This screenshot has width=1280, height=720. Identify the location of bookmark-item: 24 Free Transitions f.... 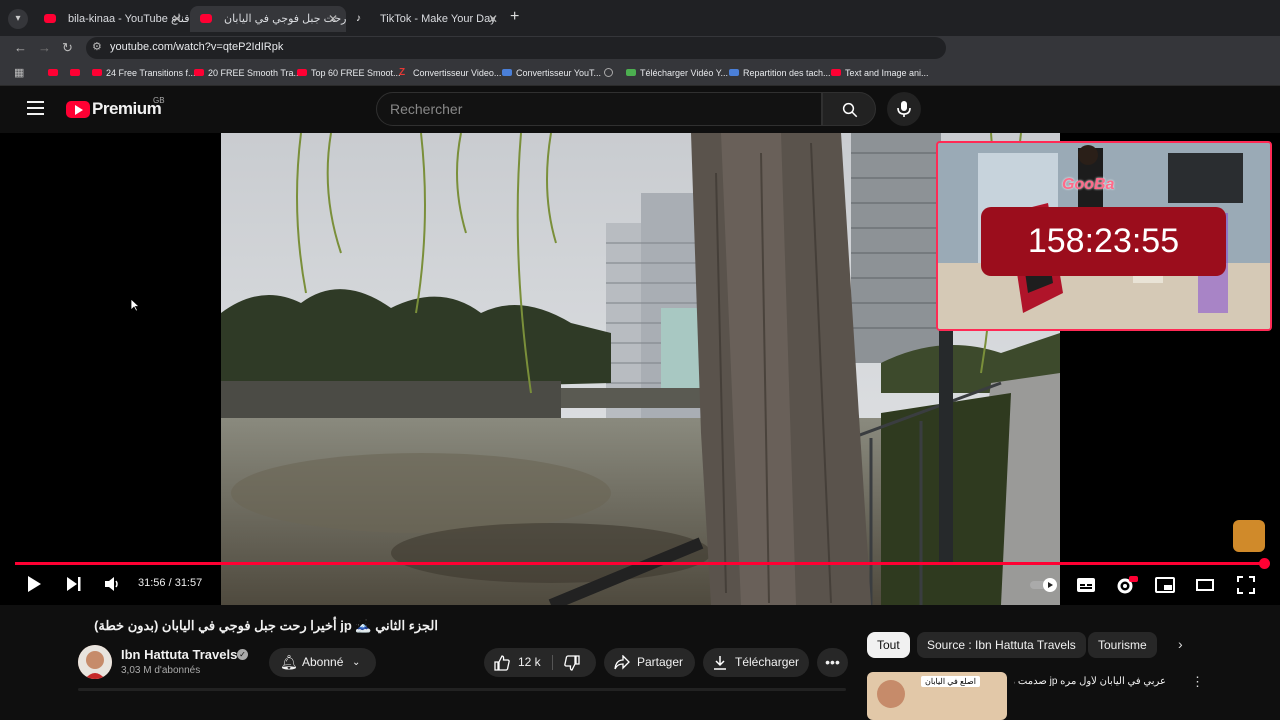
(144, 73).